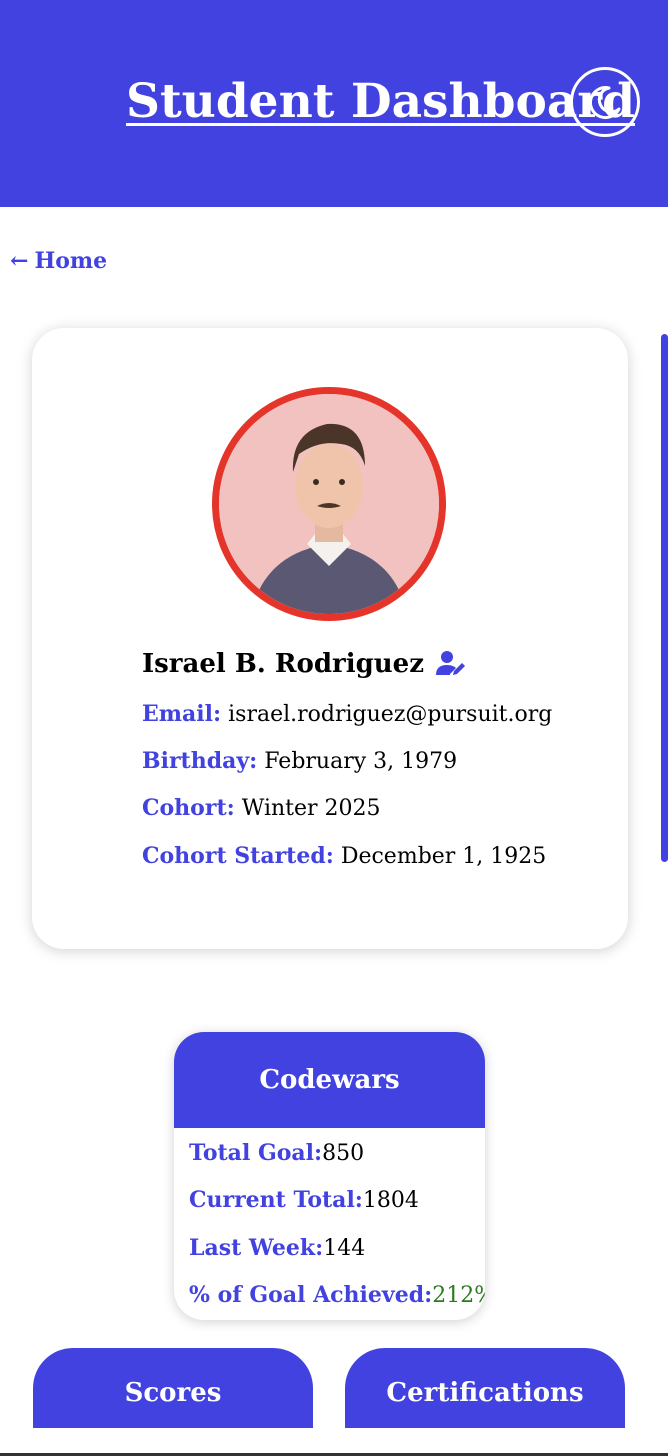  What do you see at coordinates (311, 1295) in the screenshot?
I see `goal-percent-label: % of Goal Achieved:` at bounding box center [311, 1295].